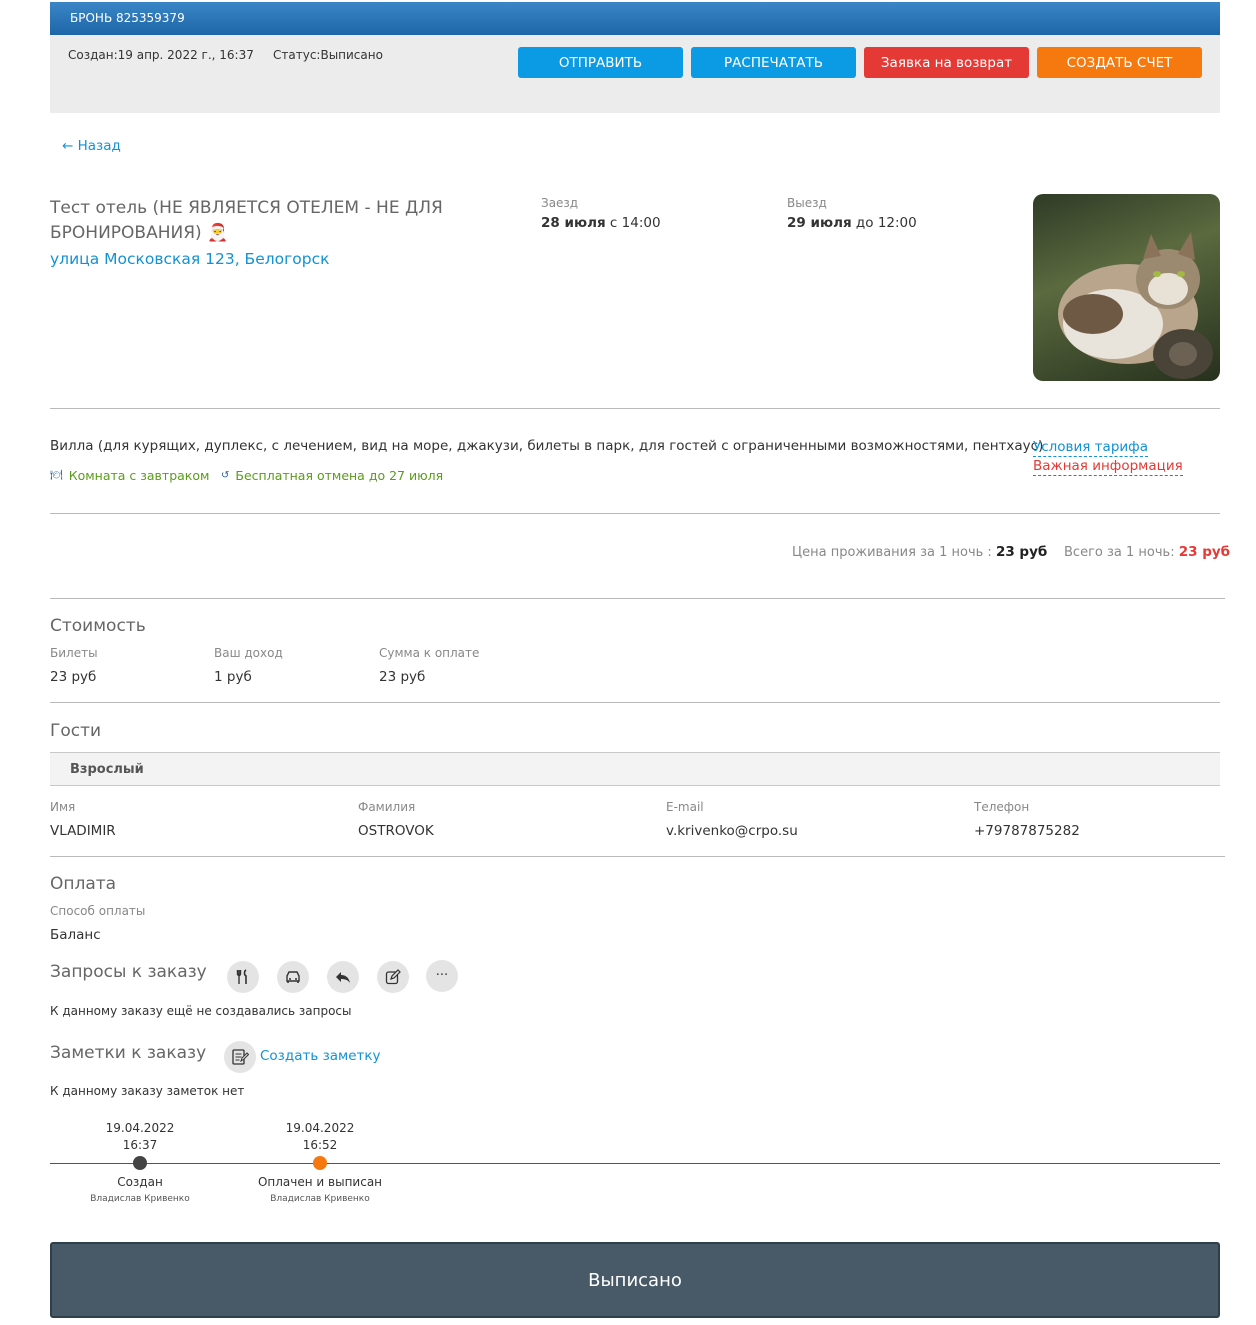 This screenshot has width=1256, height=1325. I want to click on more-requests-button: ···, so click(442, 976).